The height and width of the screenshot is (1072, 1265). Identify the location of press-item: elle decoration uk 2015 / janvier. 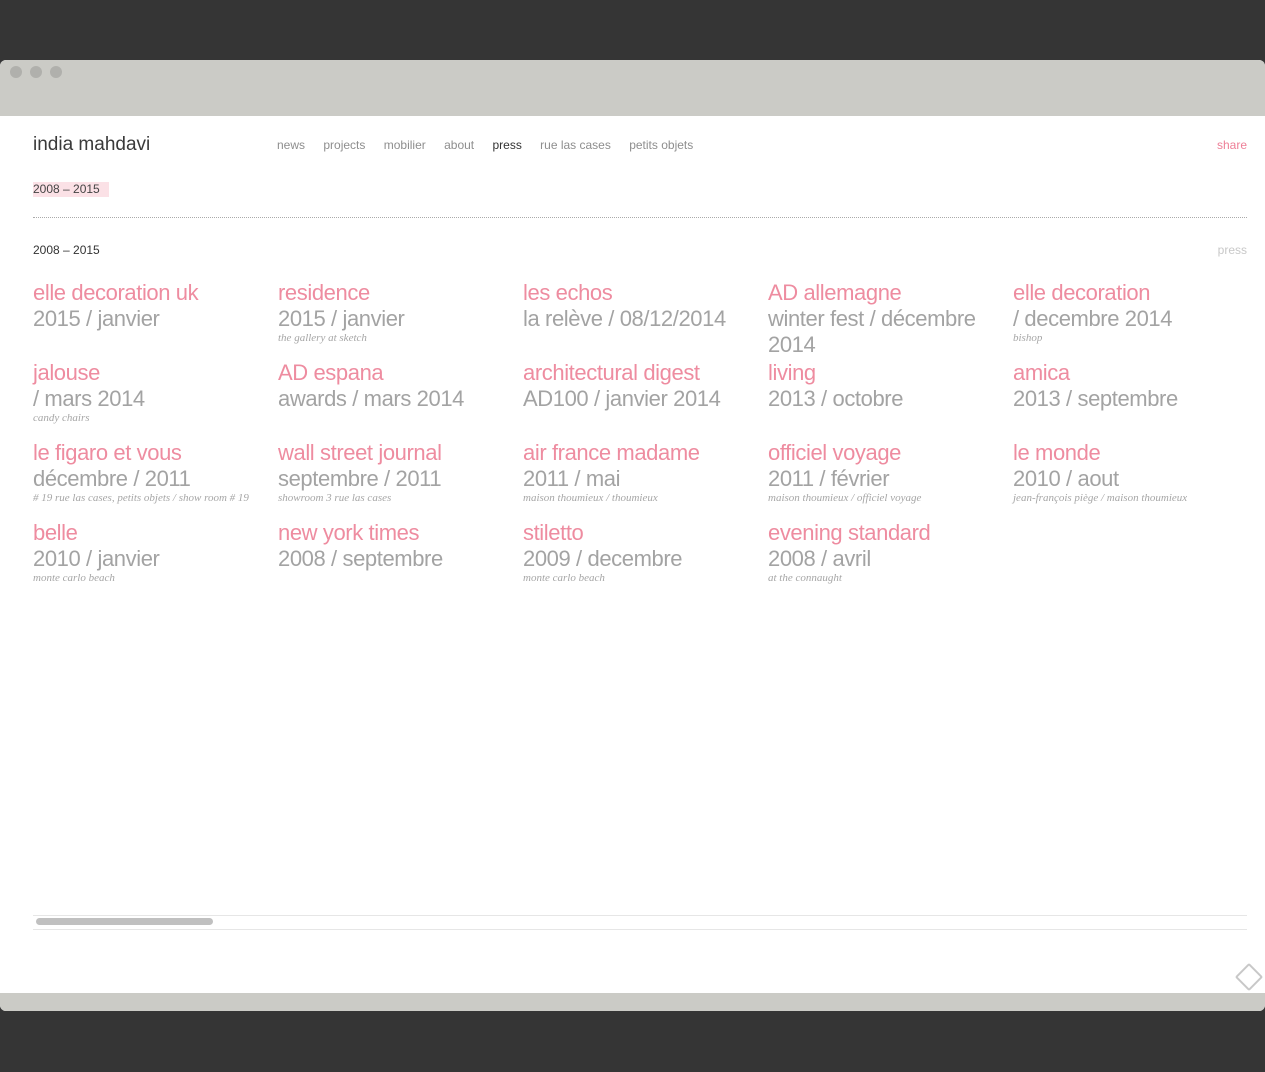
(153, 305).